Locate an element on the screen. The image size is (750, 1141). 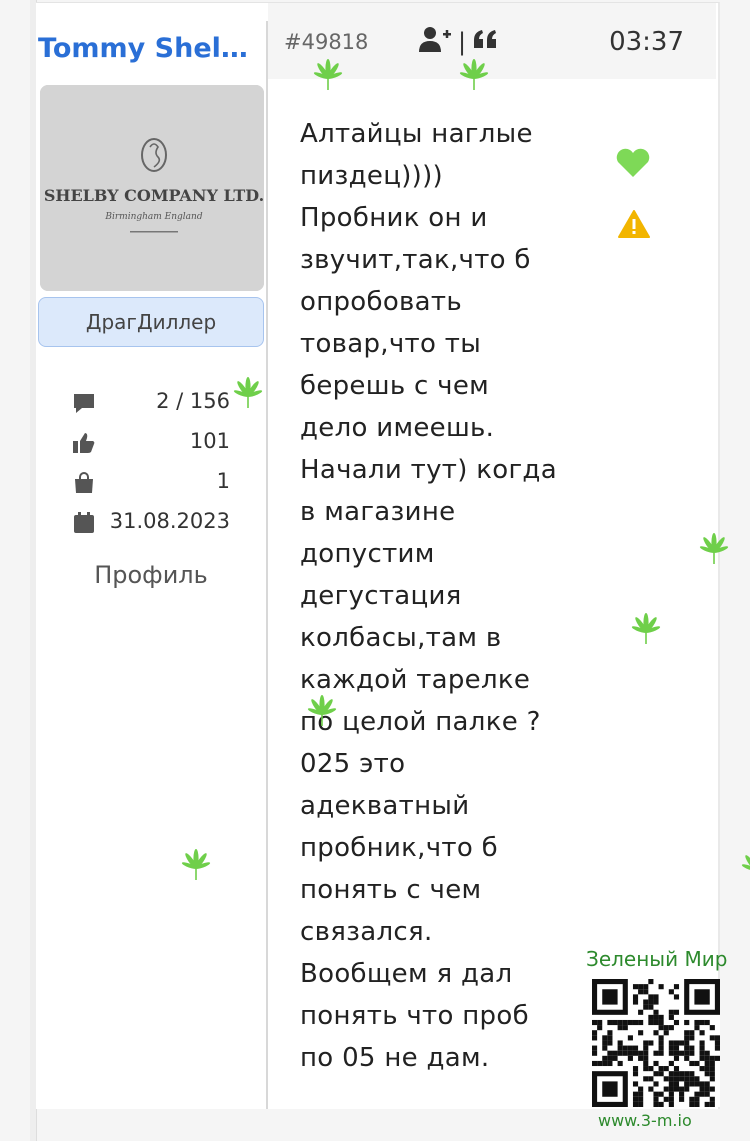
shopping-bag-icon is located at coordinates (84, 483).